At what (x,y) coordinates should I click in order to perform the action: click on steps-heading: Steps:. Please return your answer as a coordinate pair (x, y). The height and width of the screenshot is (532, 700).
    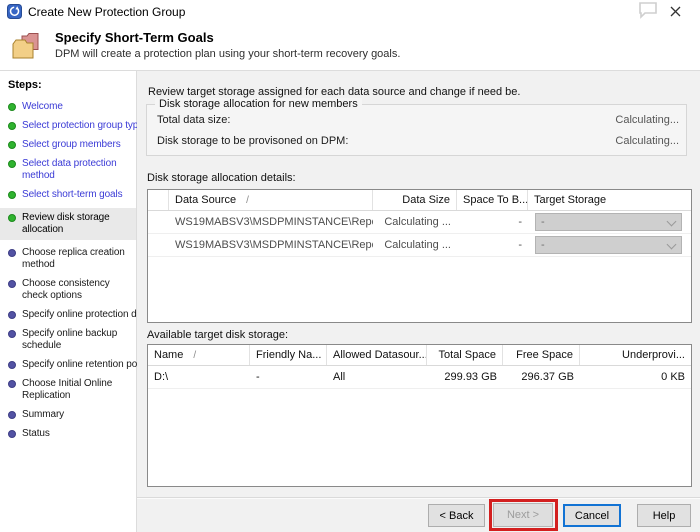
    Looking at the image, I should click on (25, 85).